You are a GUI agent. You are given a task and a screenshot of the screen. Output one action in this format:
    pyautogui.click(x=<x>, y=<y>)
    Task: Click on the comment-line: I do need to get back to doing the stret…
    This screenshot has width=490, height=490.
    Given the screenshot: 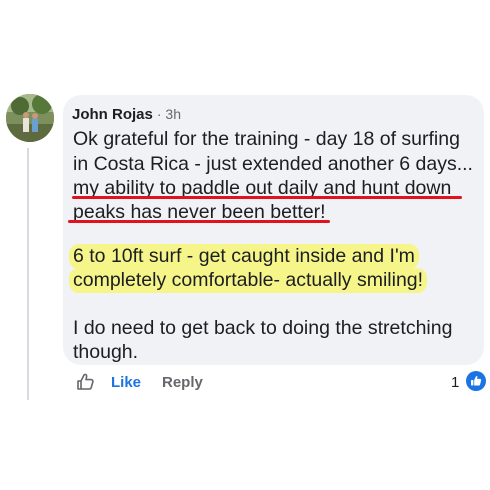 What is the action you would take?
    pyautogui.click(x=263, y=328)
    